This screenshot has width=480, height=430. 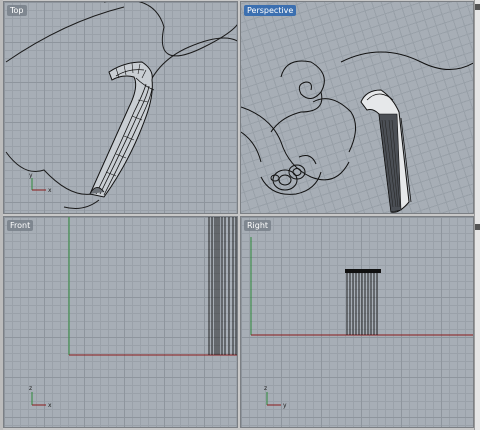 What do you see at coordinates (20, 225) in the screenshot?
I see `viewport-title-front: Front` at bounding box center [20, 225].